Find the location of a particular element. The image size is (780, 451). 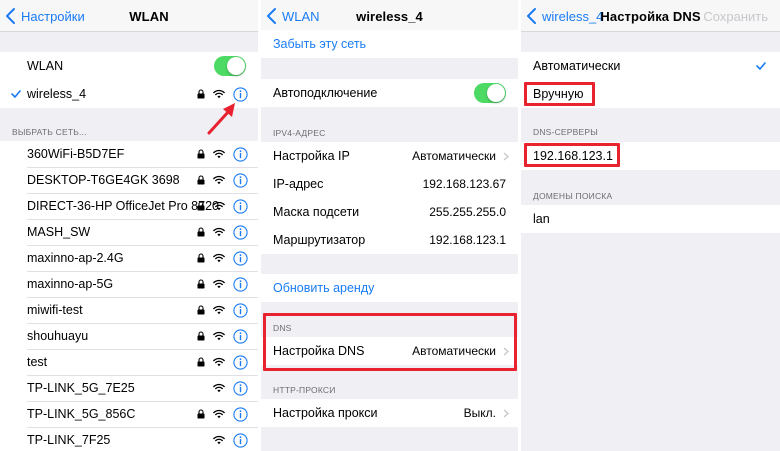

network-name: TP-LINK_5G_7E25 is located at coordinates (81, 388).